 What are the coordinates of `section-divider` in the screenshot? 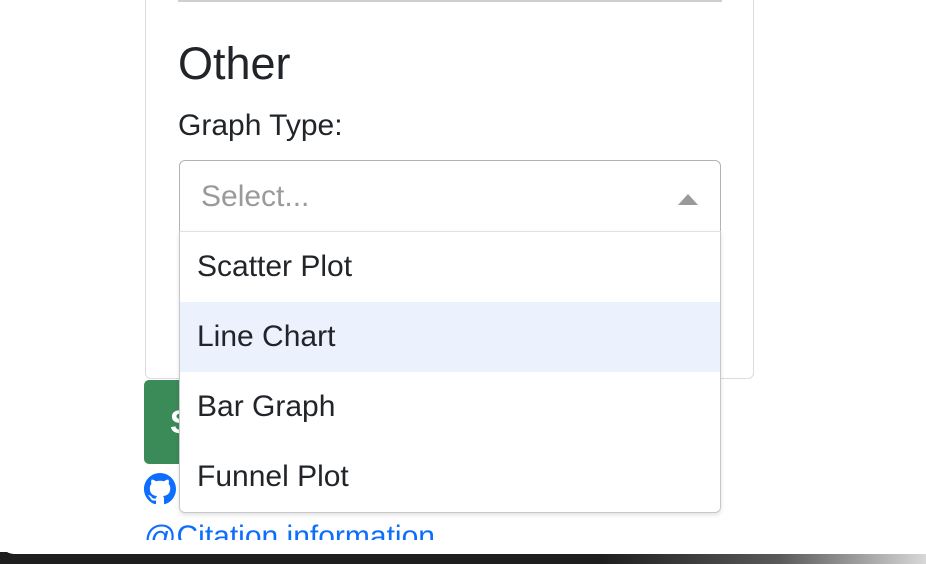 It's located at (450, 1).